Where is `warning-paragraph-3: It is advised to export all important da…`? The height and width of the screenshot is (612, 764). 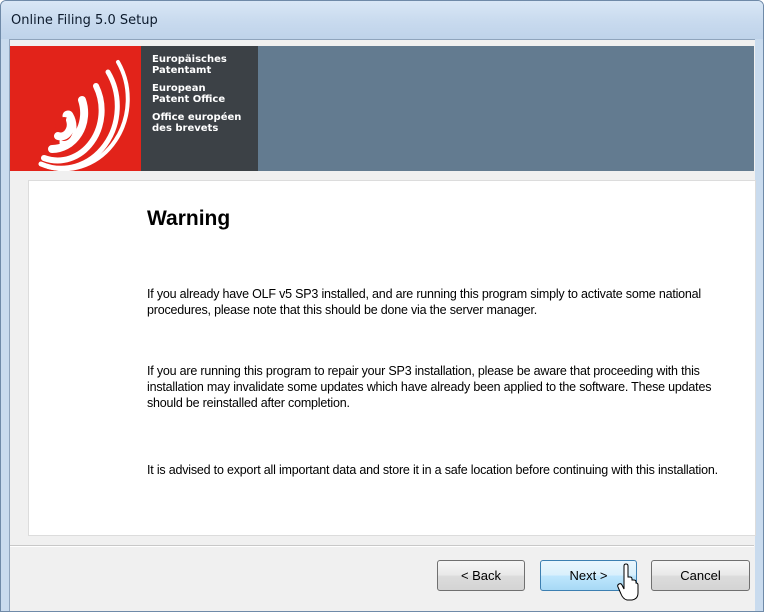
warning-paragraph-3: It is advised to export all important da… is located at coordinates (432, 470).